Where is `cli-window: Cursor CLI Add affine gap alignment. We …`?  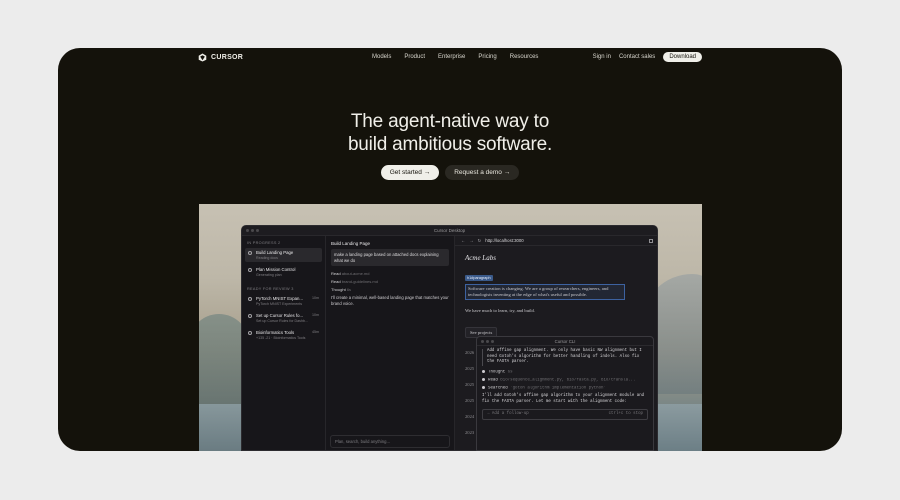 cli-window: Cursor CLI Add affine gap alignment. We … is located at coordinates (565, 393).